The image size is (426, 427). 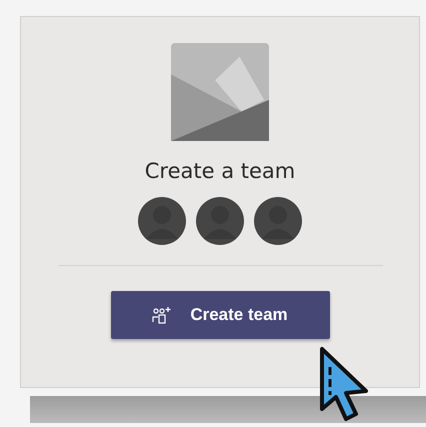 What do you see at coordinates (220, 315) in the screenshot?
I see `create-team-button: Create team` at bounding box center [220, 315].